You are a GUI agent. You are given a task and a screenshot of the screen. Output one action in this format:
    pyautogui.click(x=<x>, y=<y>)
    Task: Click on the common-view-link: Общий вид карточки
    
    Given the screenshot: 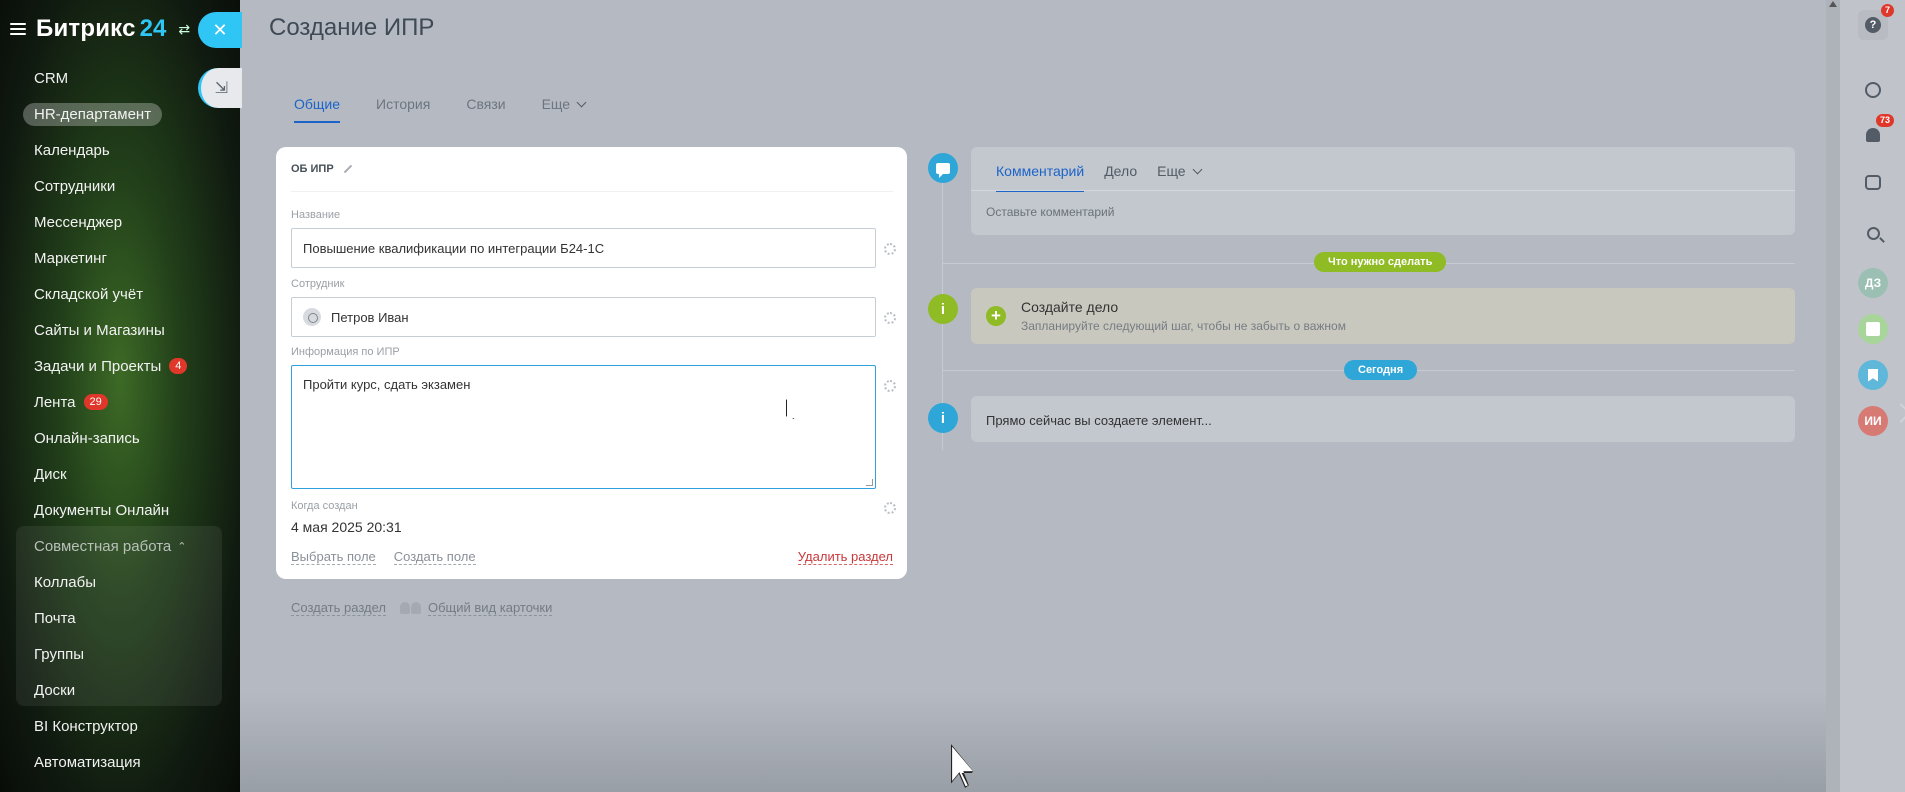 What is the action you would take?
    pyautogui.click(x=490, y=608)
    